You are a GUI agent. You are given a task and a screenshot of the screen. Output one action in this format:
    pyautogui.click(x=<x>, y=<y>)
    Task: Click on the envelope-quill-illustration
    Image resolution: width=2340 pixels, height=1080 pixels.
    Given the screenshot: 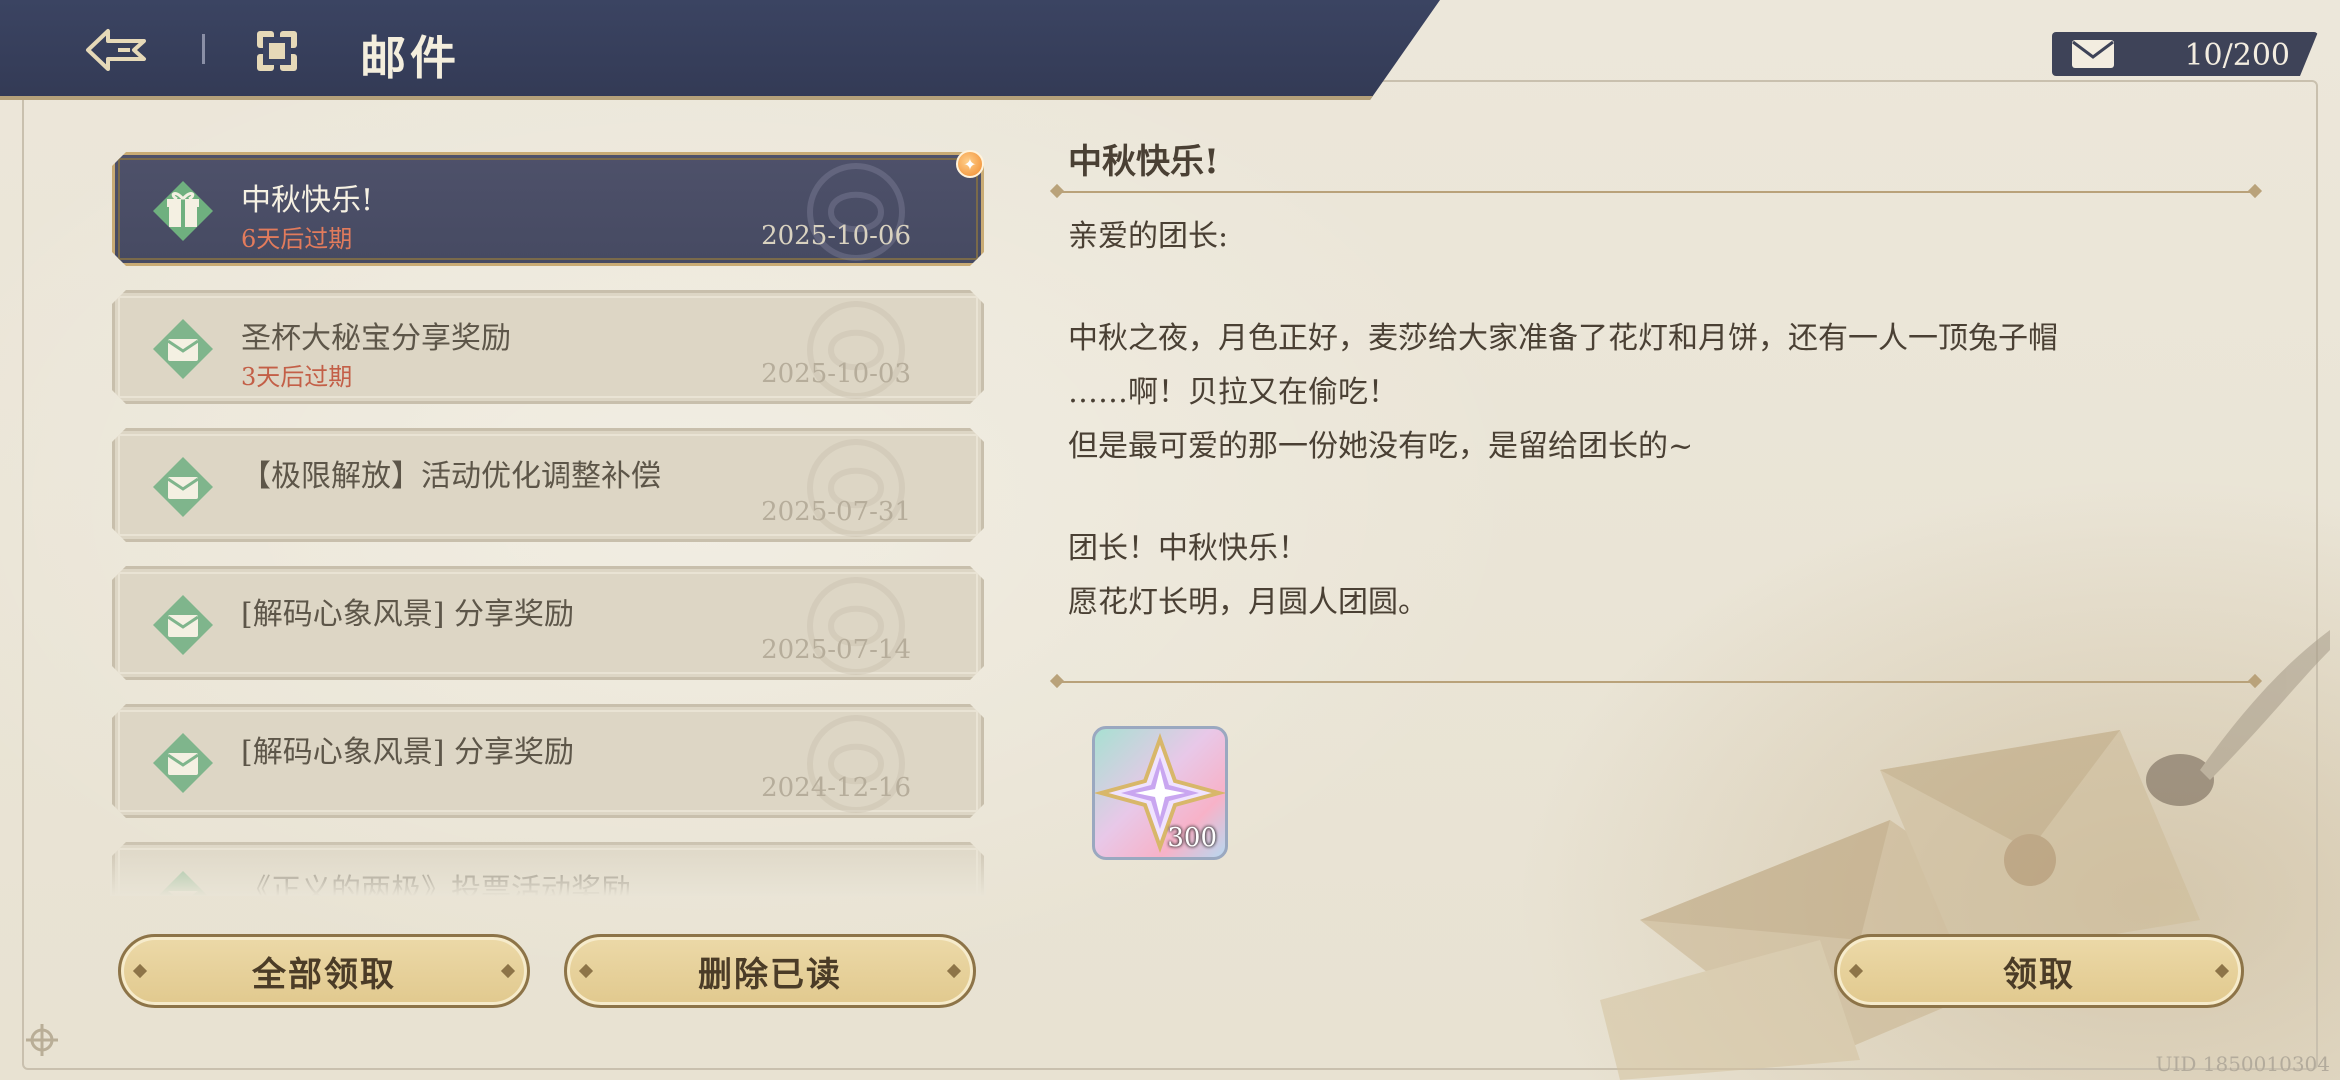 What is the action you would take?
    pyautogui.click(x=1965, y=855)
    